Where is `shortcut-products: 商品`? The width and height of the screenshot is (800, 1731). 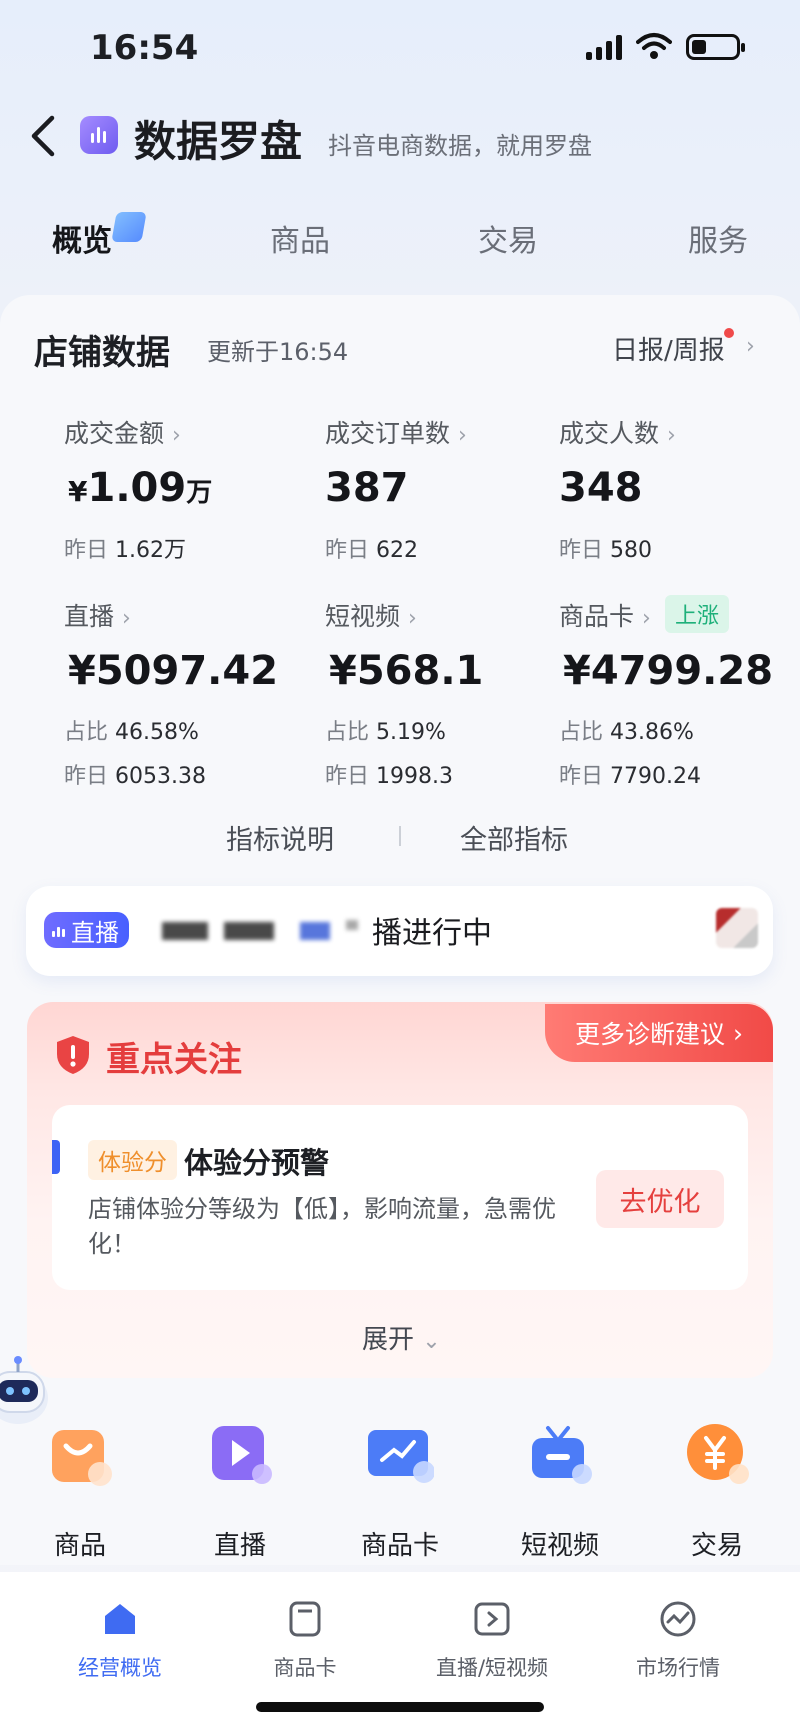
shortcut-products: 商品 is located at coordinates (80, 1495).